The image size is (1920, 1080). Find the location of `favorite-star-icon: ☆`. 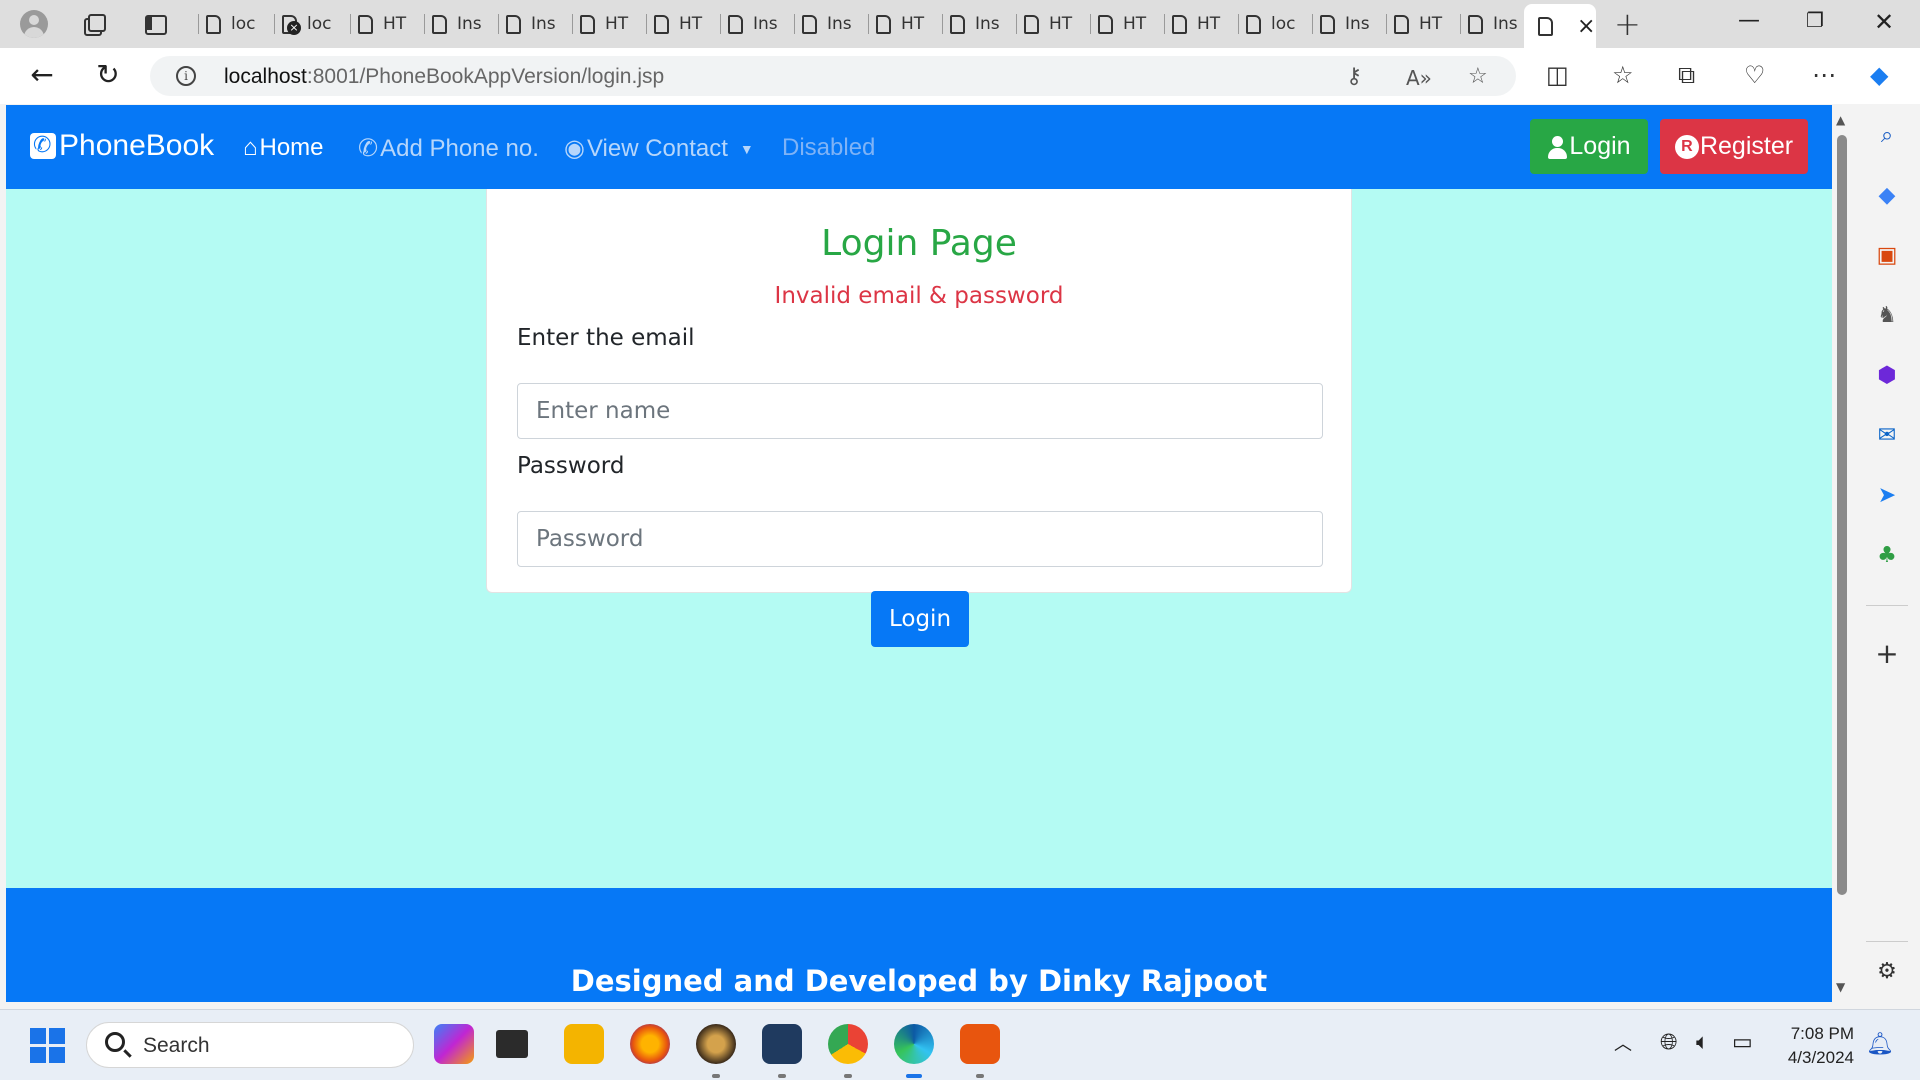

favorite-star-icon: ☆ is located at coordinates (1478, 76).